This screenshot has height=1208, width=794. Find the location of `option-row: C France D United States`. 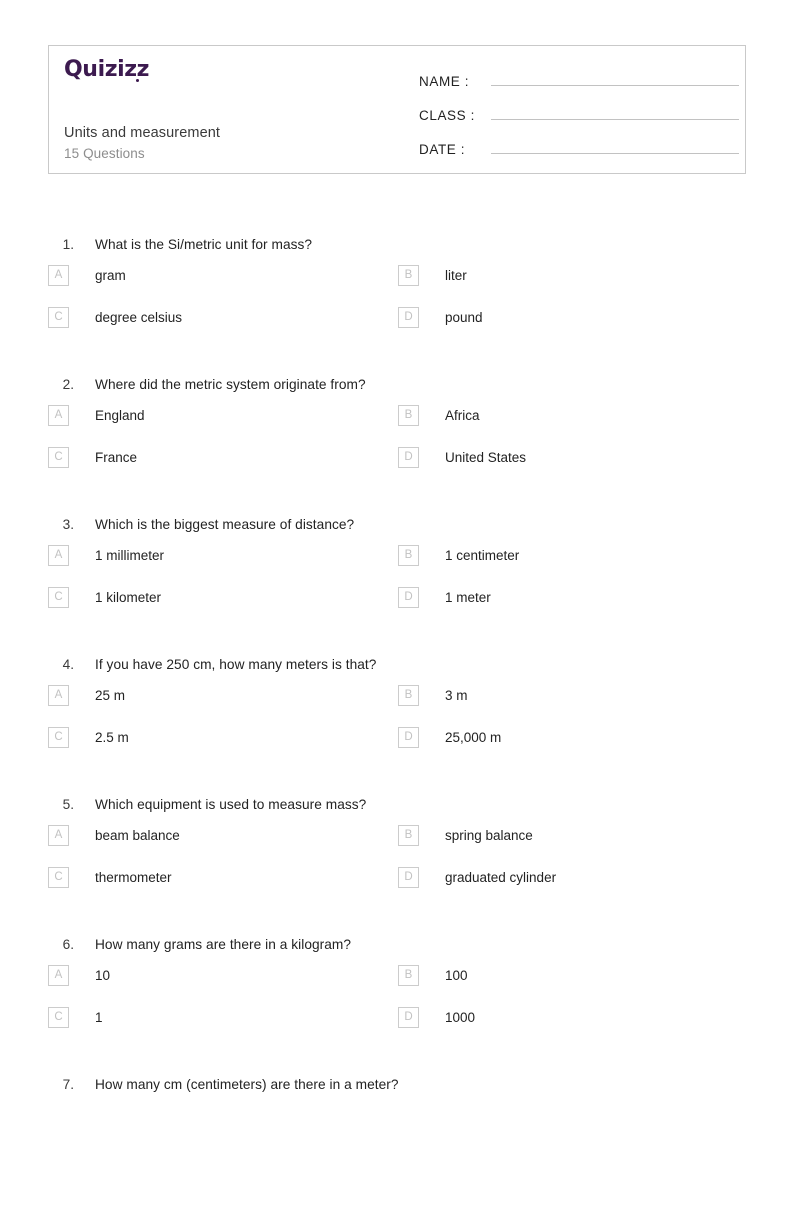

option-row: C France D United States is located at coordinates (397, 468).